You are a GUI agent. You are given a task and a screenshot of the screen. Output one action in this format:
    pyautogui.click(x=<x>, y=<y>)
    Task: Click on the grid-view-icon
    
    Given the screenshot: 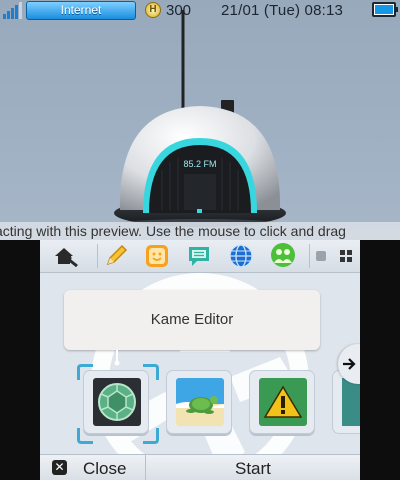 What is the action you would take?
    pyautogui.click(x=346, y=256)
    